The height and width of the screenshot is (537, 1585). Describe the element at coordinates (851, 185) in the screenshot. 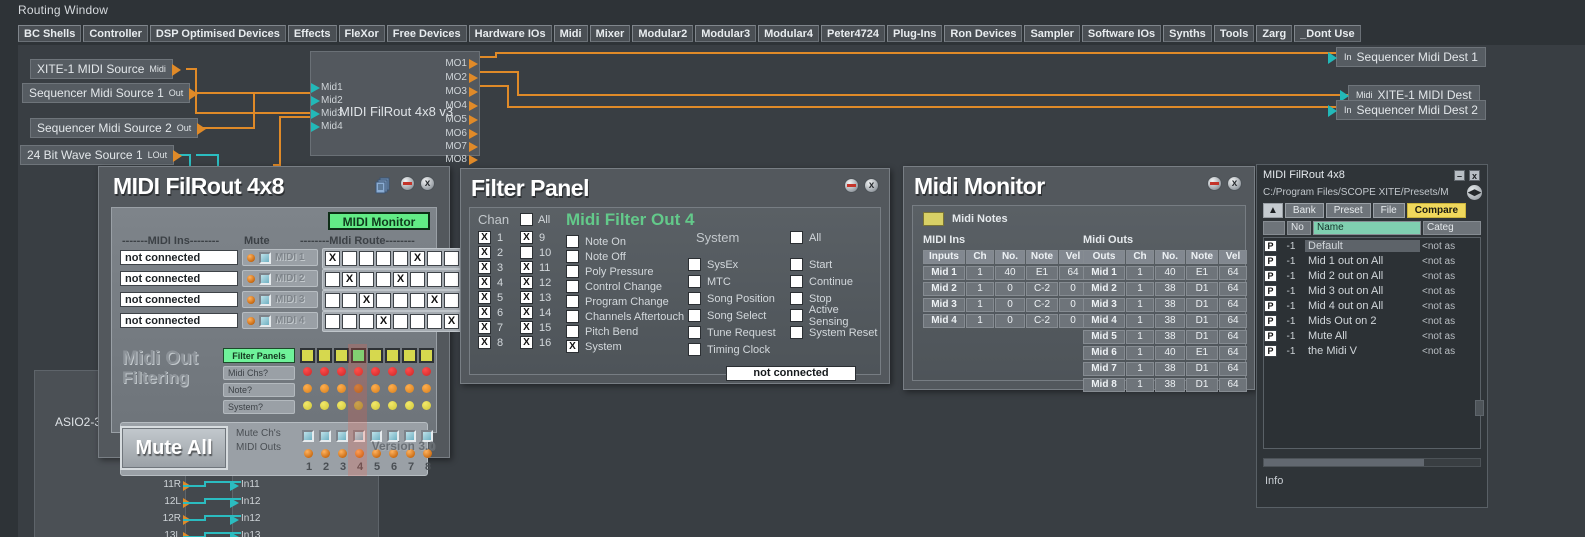

I see `minimize-button` at that location.